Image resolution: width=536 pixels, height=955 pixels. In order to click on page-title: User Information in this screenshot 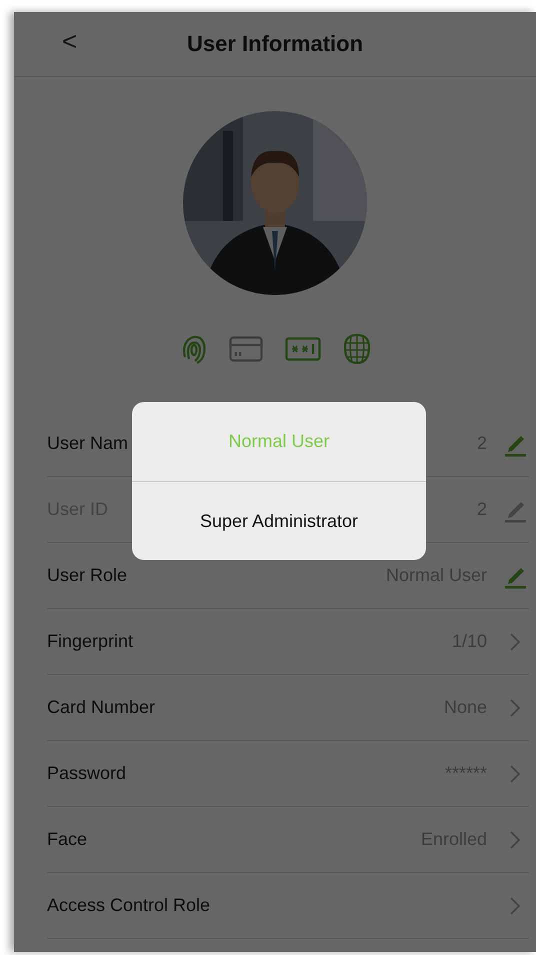, I will do `click(275, 44)`.